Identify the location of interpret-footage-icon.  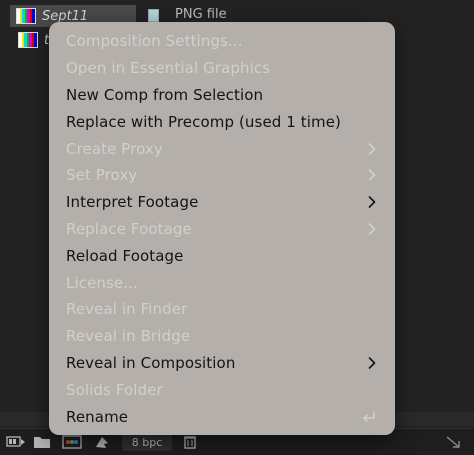
(16, 442).